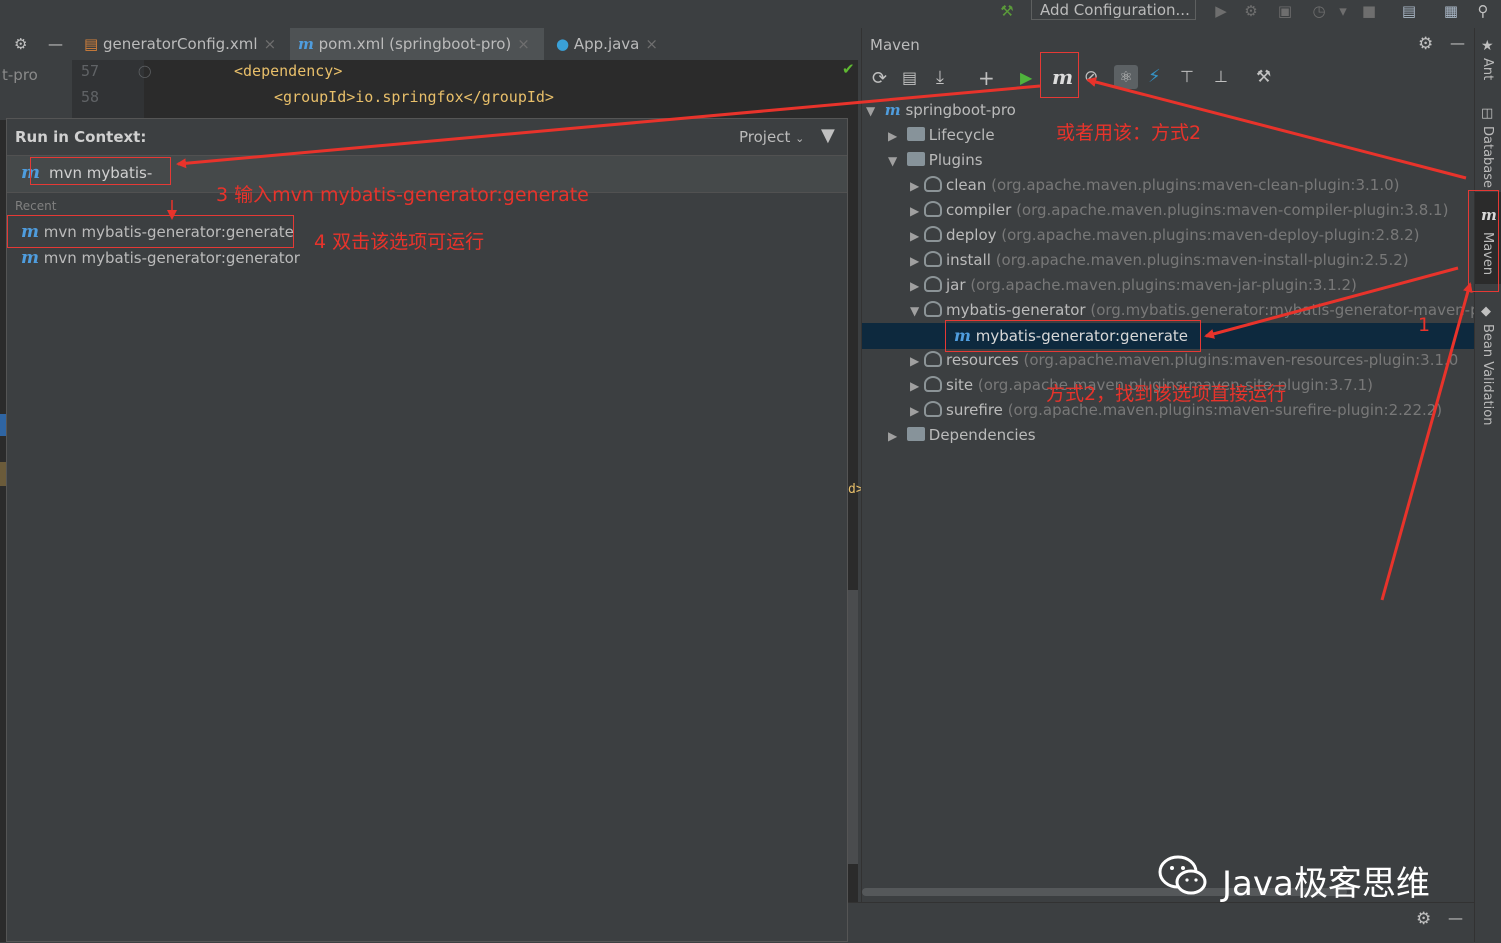  Describe the element at coordinates (399, 242) in the screenshot. I see `annotation-step4: 4 双击该选项可运行` at that location.